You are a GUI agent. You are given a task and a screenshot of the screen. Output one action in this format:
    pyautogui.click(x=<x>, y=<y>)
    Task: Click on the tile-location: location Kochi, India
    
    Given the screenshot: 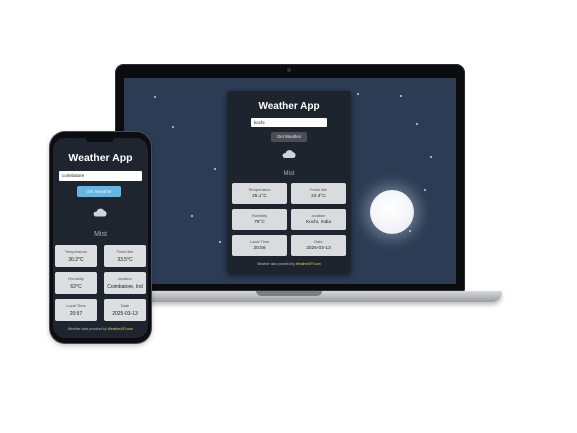 What is the action you would take?
    pyautogui.click(x=318, y=219)
    